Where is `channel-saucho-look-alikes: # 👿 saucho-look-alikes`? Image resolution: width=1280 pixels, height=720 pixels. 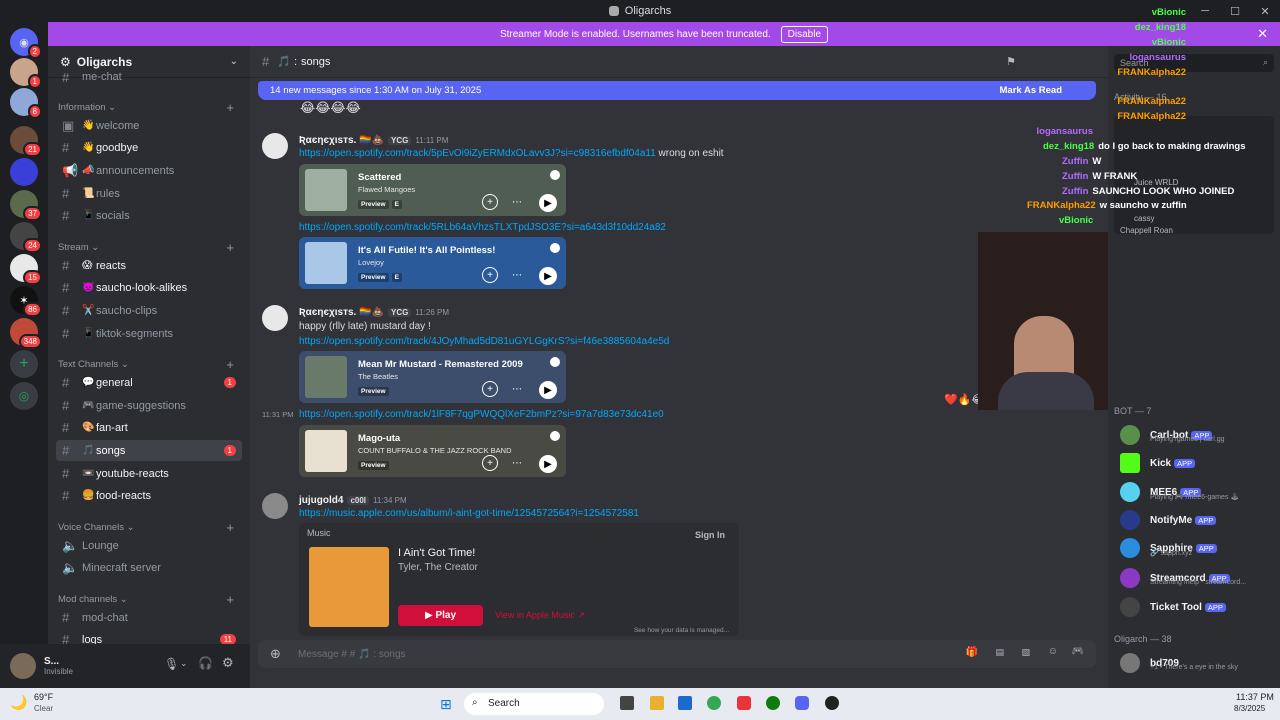
channel-saucho-look-alikes: # 👿 saucho-look-alikes is located at coordinates (149, 287).